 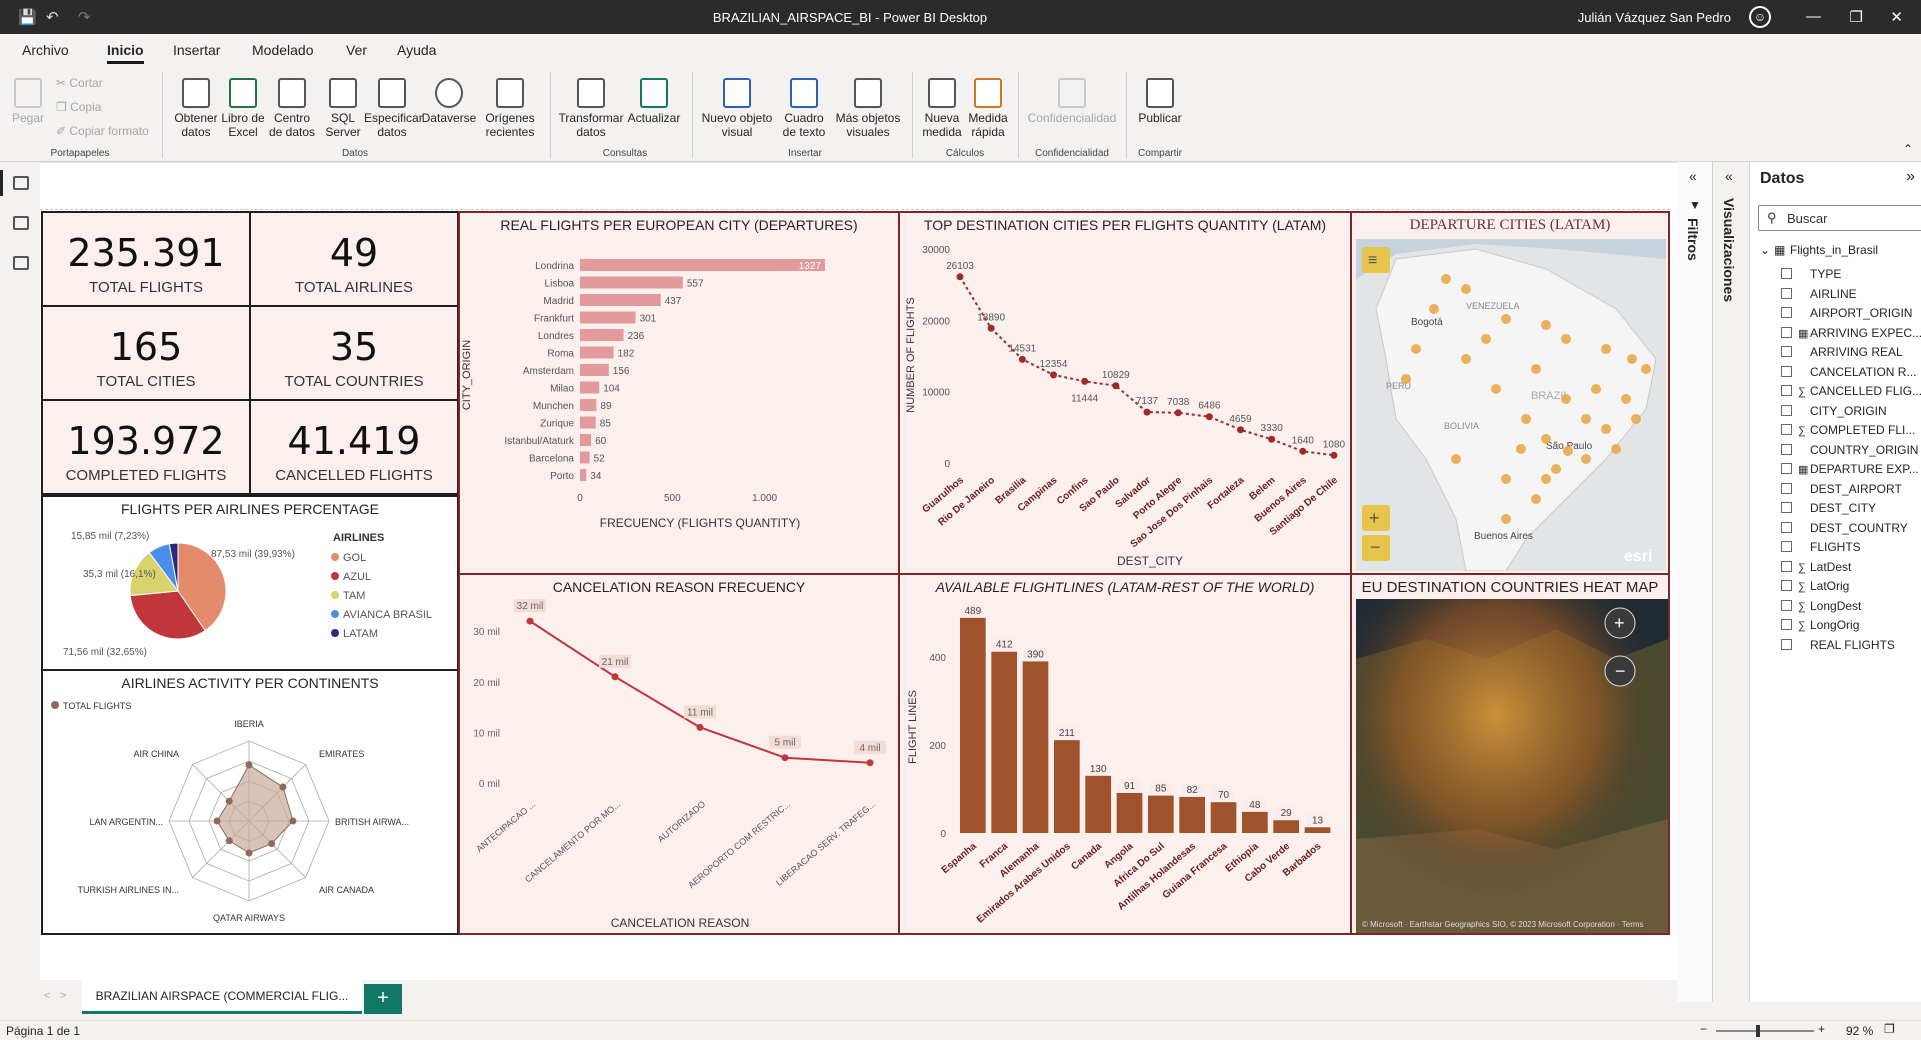 I want to click on user-avatar-icon: ☺, so click(x=1760, y=17).